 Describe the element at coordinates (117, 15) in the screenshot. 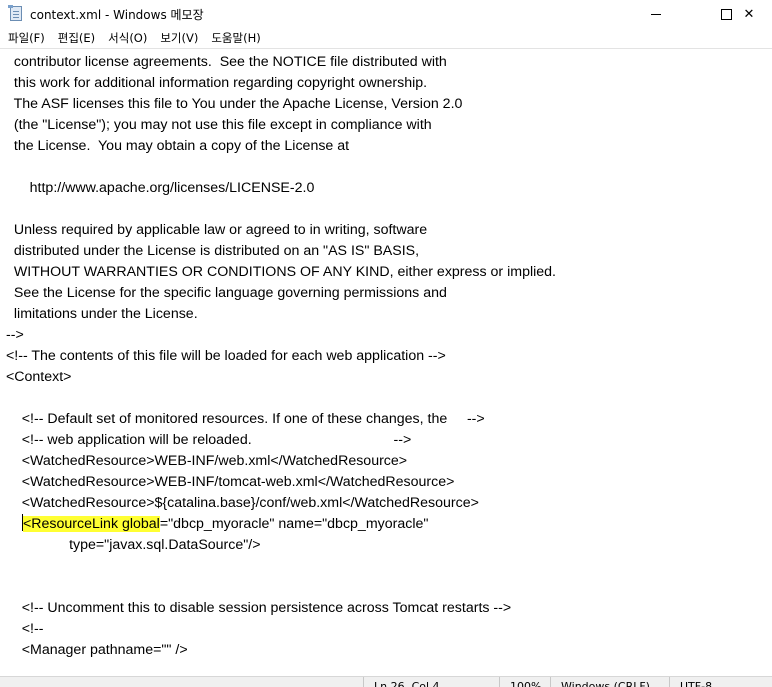

I see `window-title: context.xml - Windows 메모장` at that location.